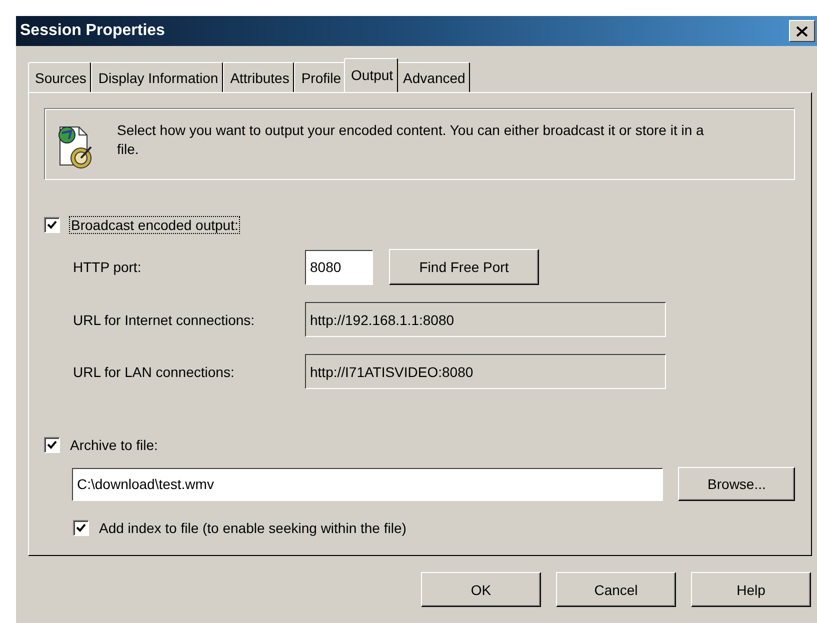 This screenshot has height=623, width=817. I want to click on field-label: HTTP port:, so click(107, 267).